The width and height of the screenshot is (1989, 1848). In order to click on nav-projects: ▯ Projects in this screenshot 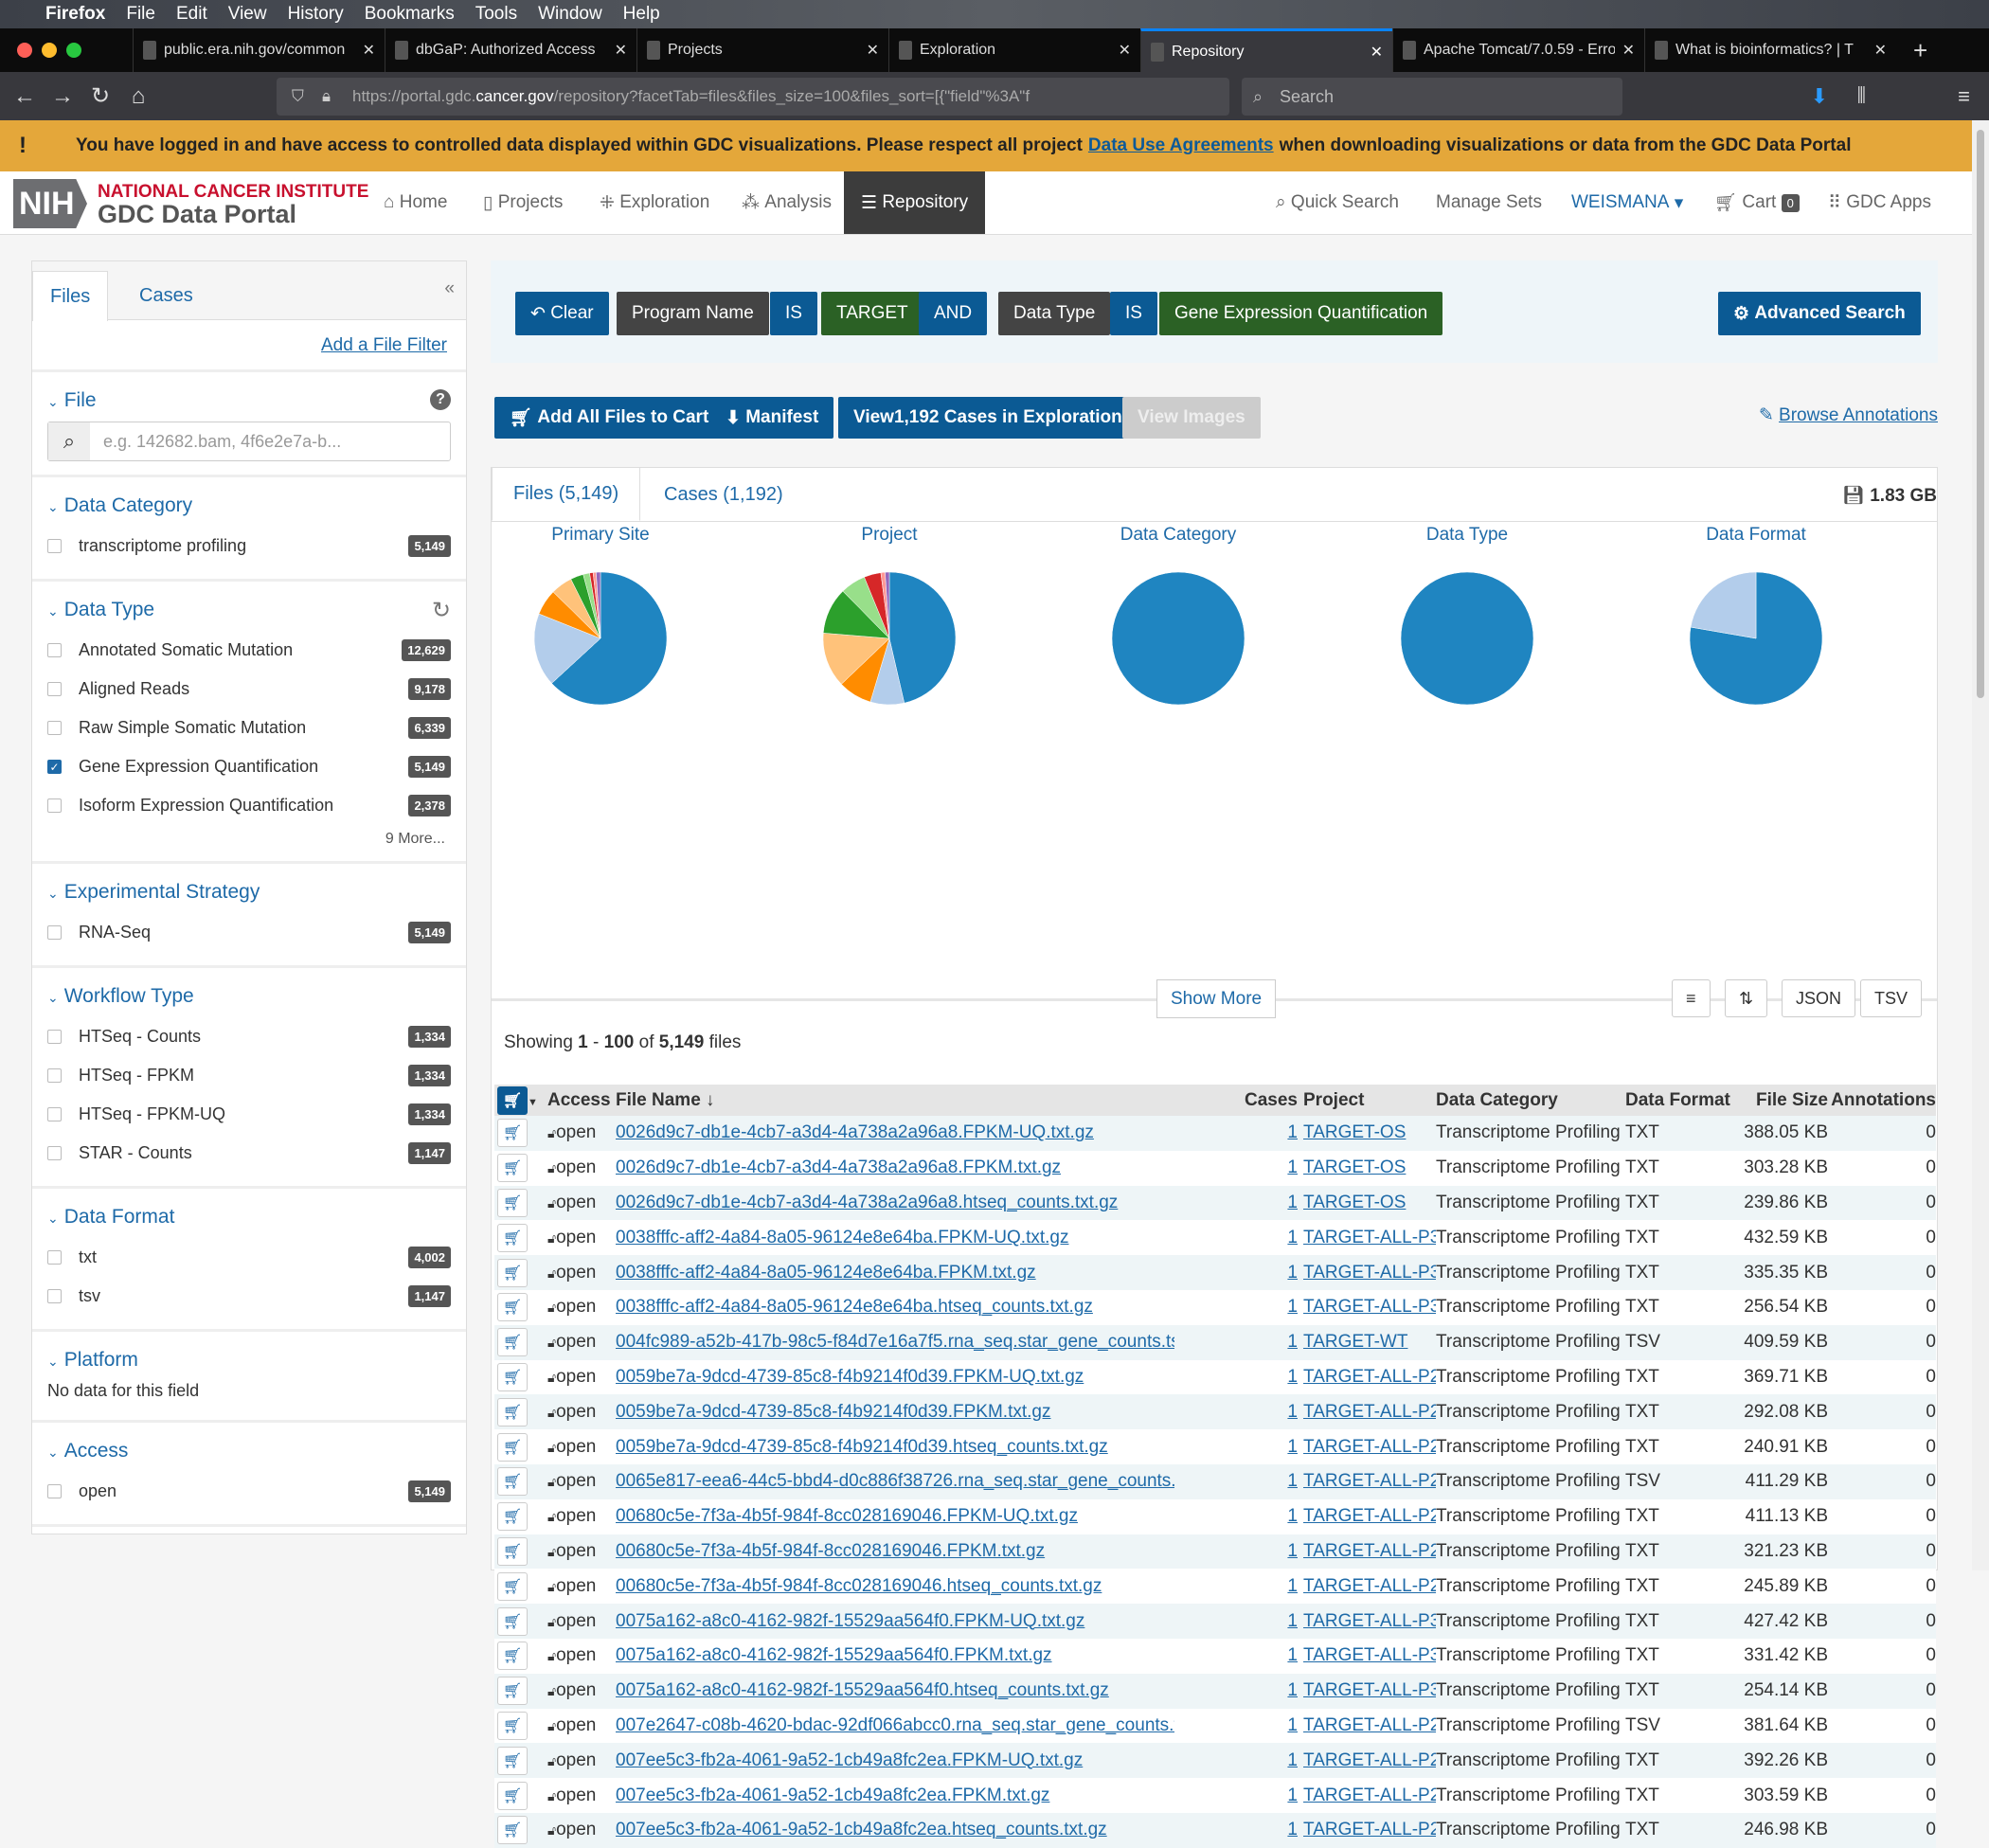, I will do `click(523, 202)`.